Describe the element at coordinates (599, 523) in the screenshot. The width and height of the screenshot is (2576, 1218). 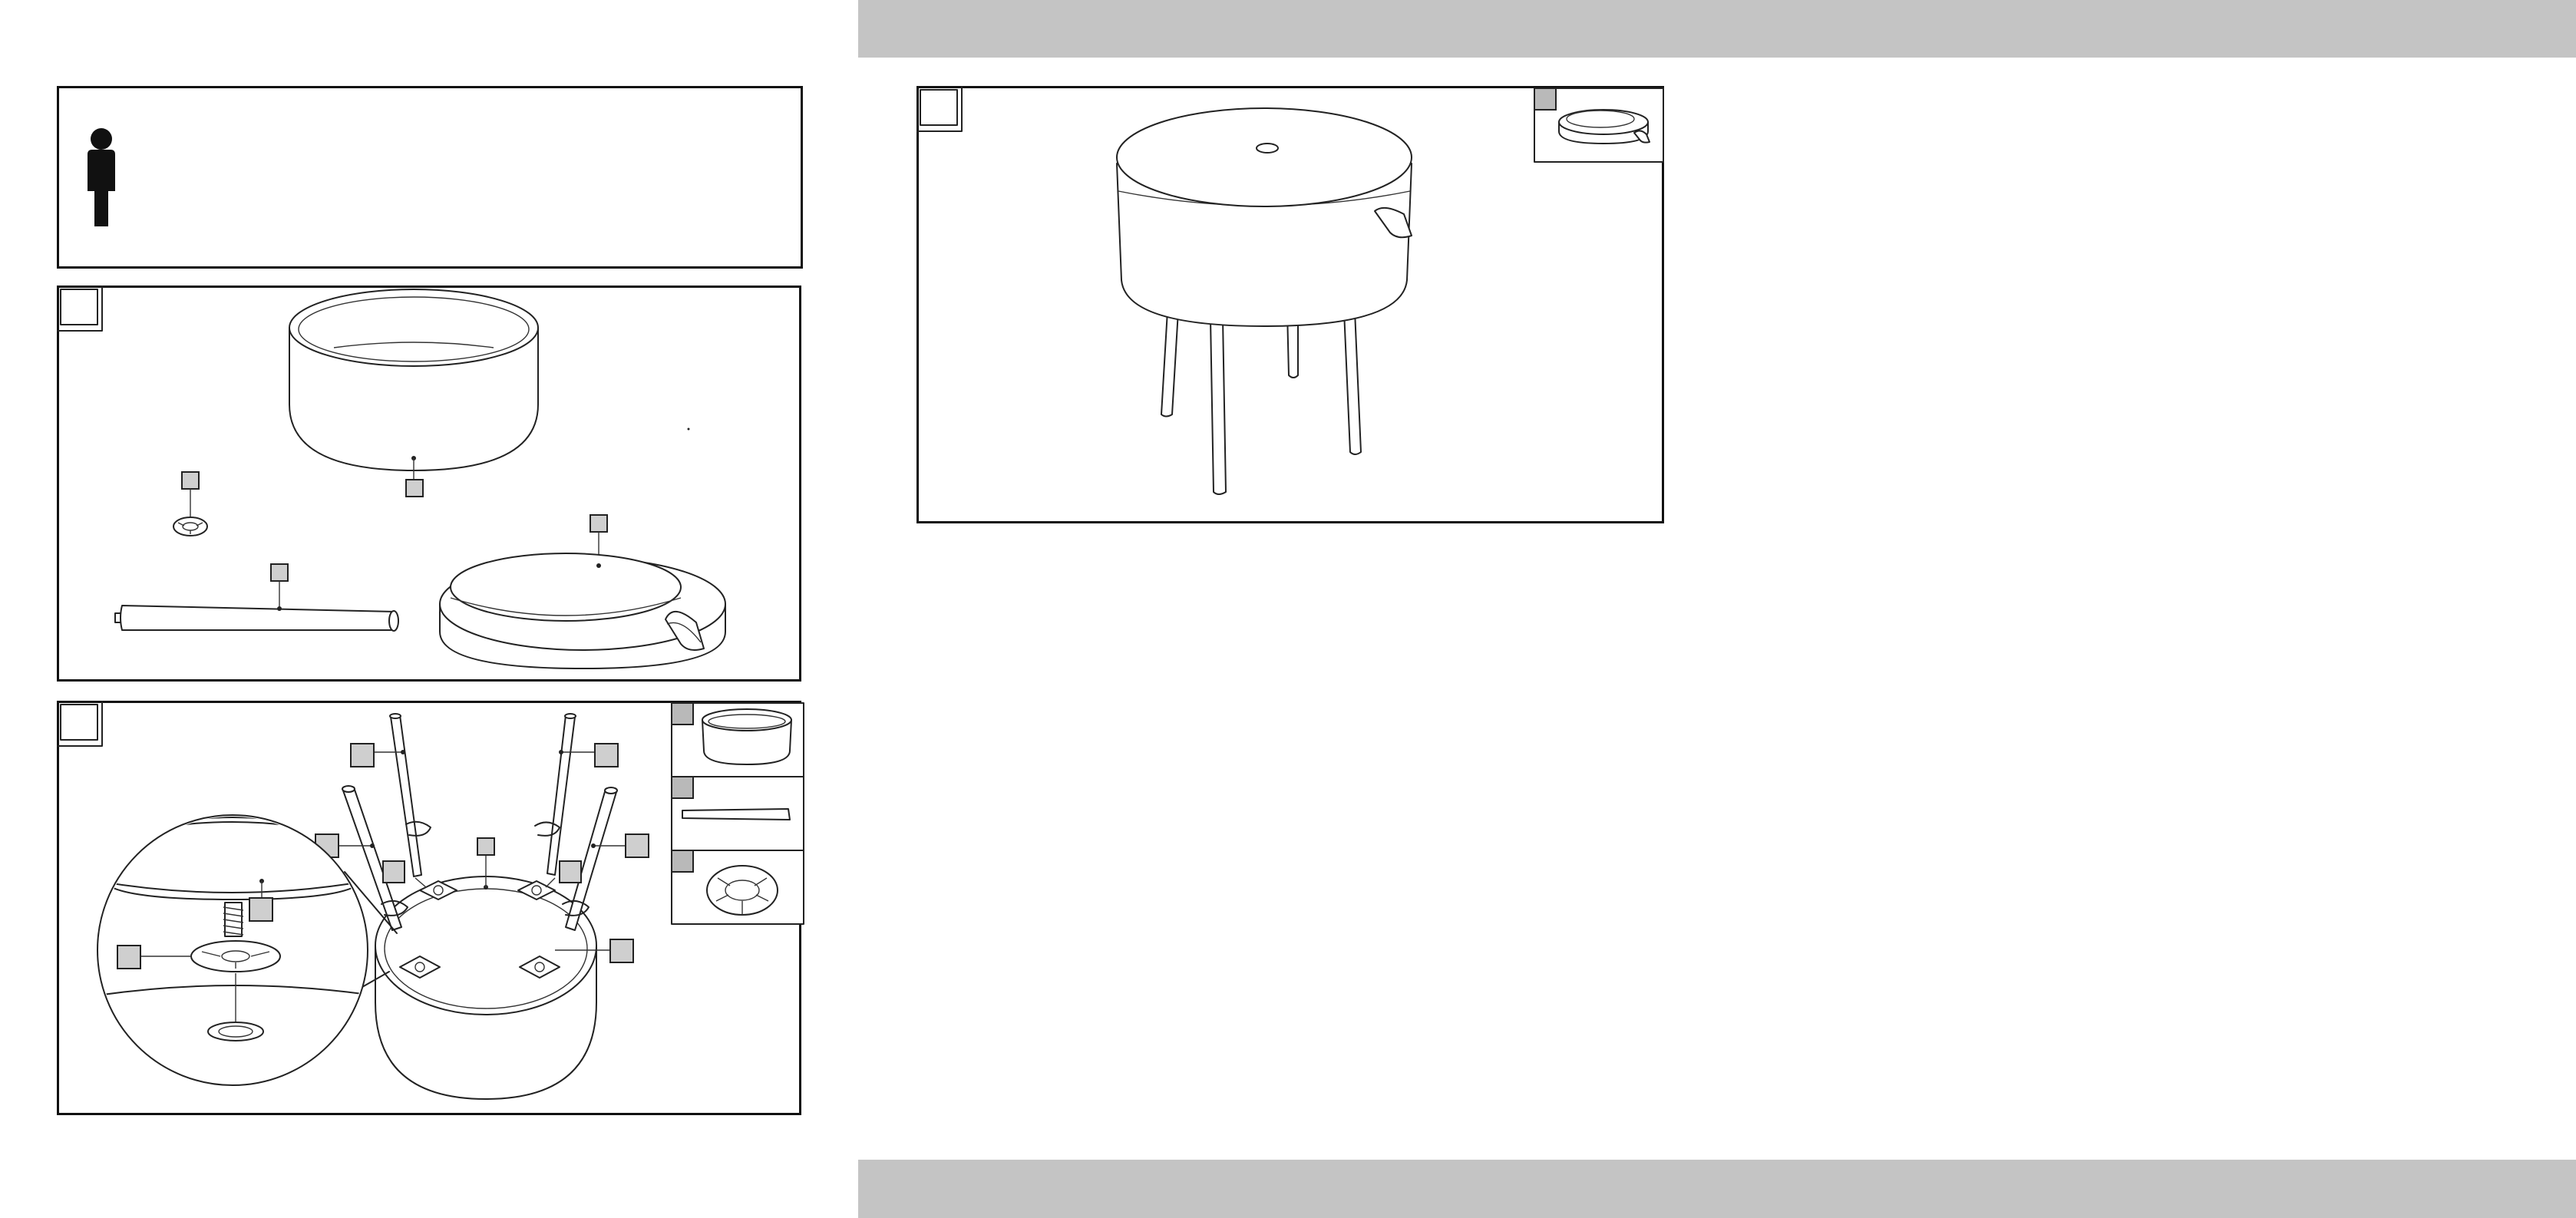
I see `lid-label-box` at that location.